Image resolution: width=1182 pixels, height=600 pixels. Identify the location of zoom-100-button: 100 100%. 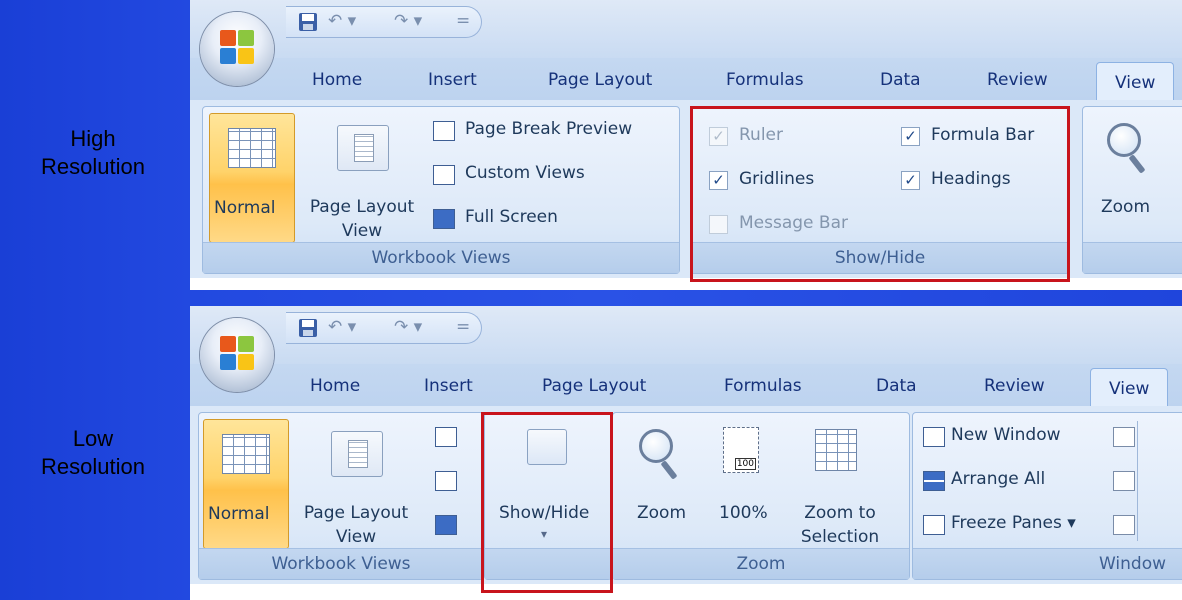
(742, 483).